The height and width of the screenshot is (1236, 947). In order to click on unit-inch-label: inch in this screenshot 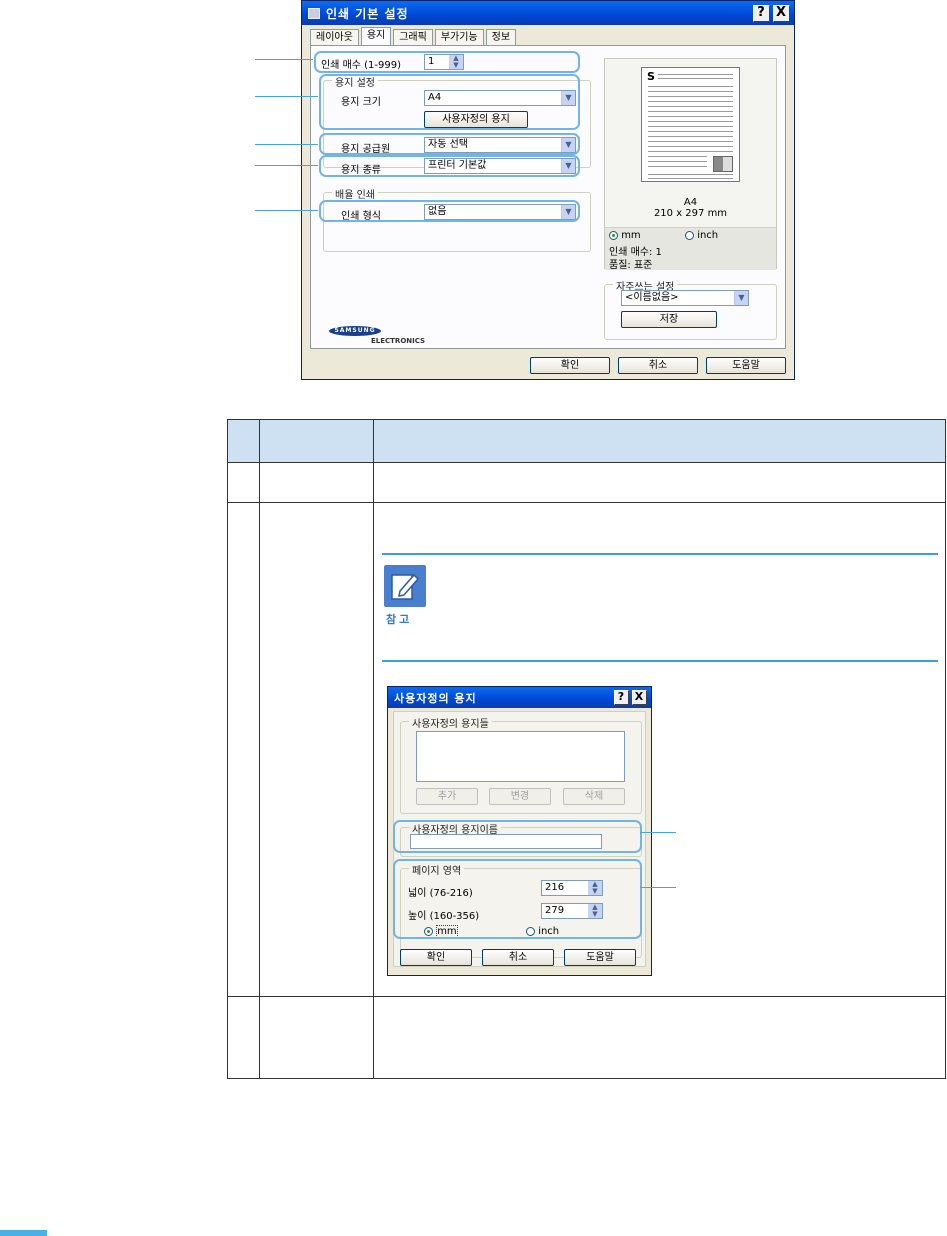, I will do `click(708, 235)`.